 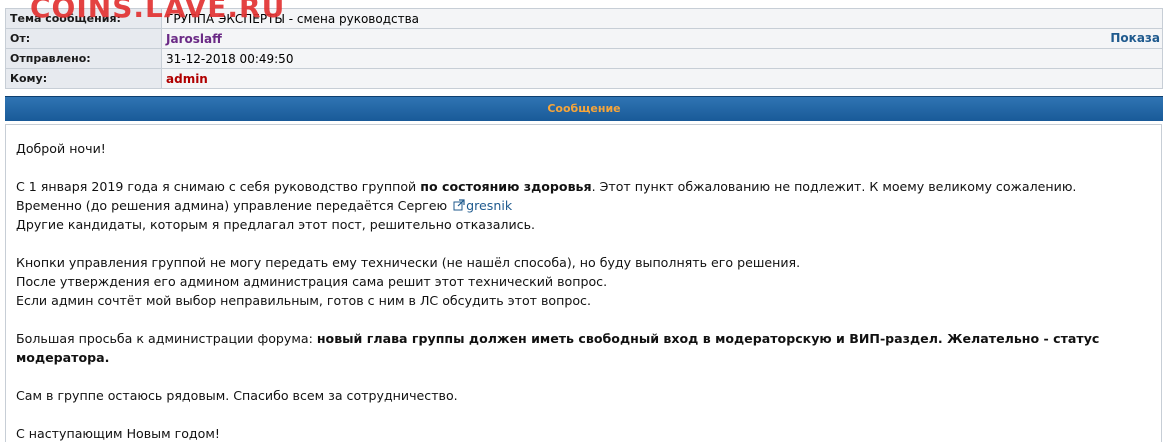 I want to click on paragraph-9: С наступающим Новым годом!, so click(x=118, y=433).